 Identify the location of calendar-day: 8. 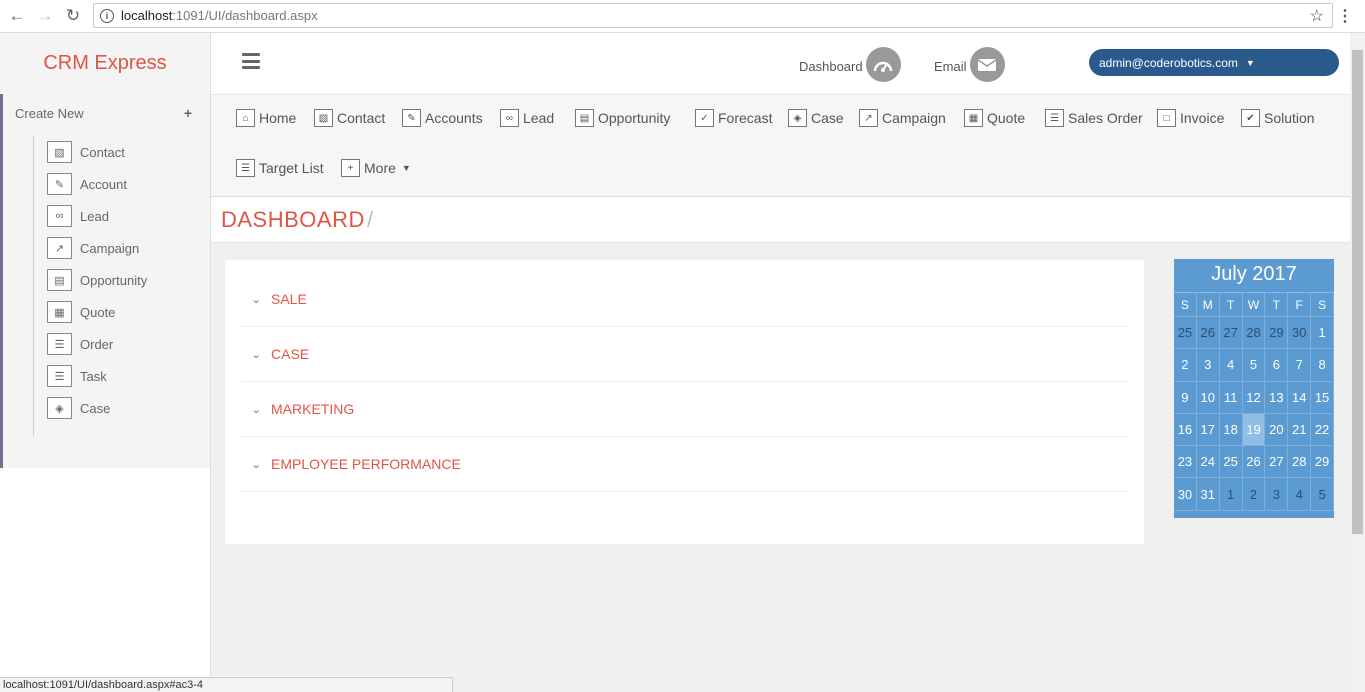
(1322, 365).